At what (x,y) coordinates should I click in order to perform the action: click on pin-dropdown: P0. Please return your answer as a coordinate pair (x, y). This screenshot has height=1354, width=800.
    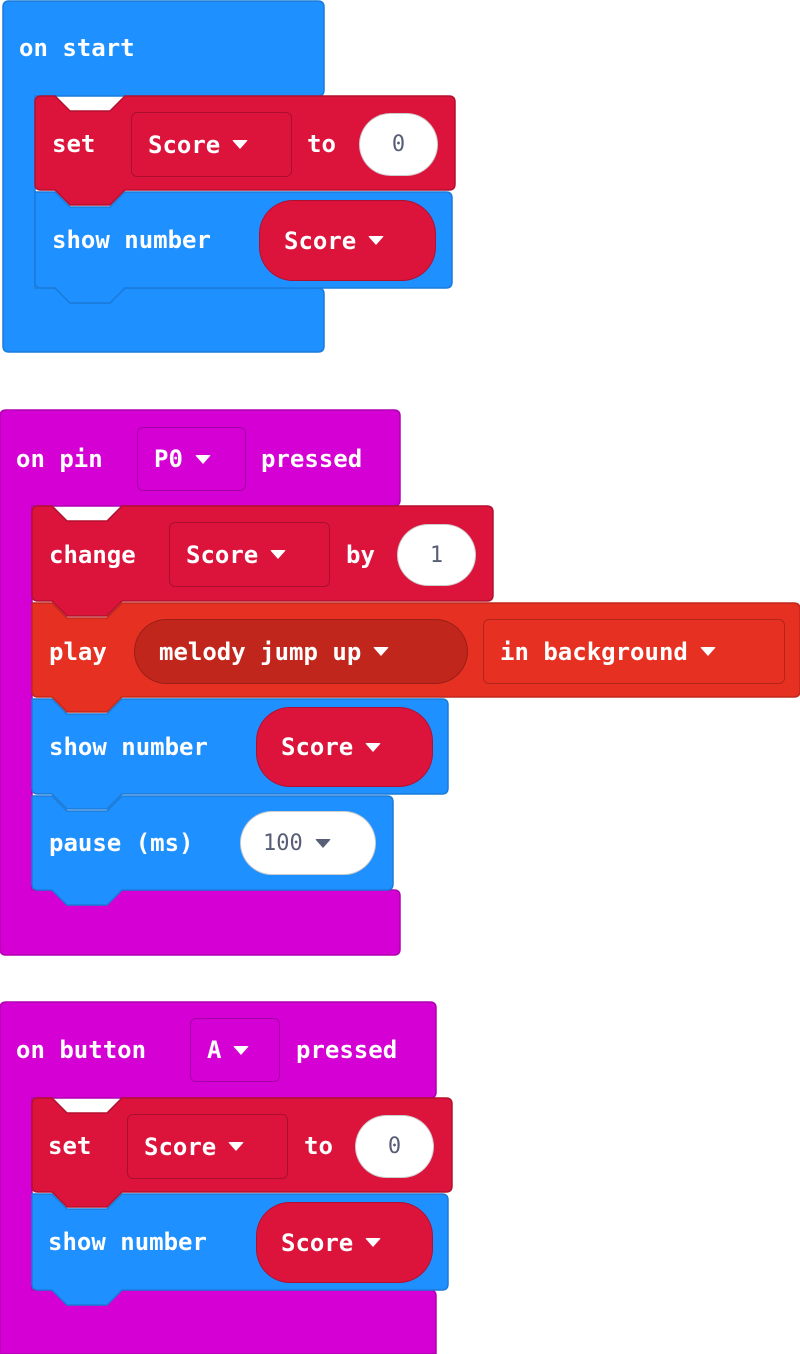
    Looking at the image, I should click on (191, 459).